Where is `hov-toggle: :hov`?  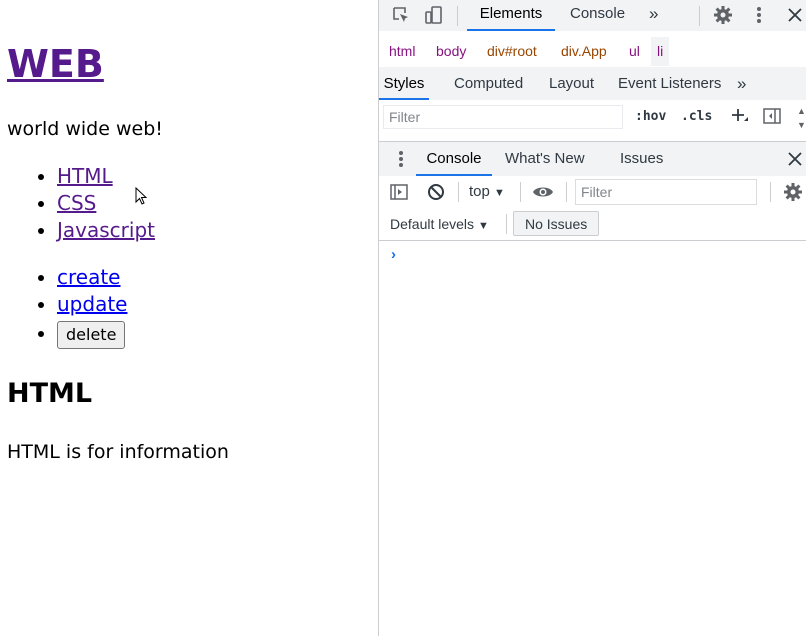
hov-toggle: :hov is located at coordinates (650, 116).